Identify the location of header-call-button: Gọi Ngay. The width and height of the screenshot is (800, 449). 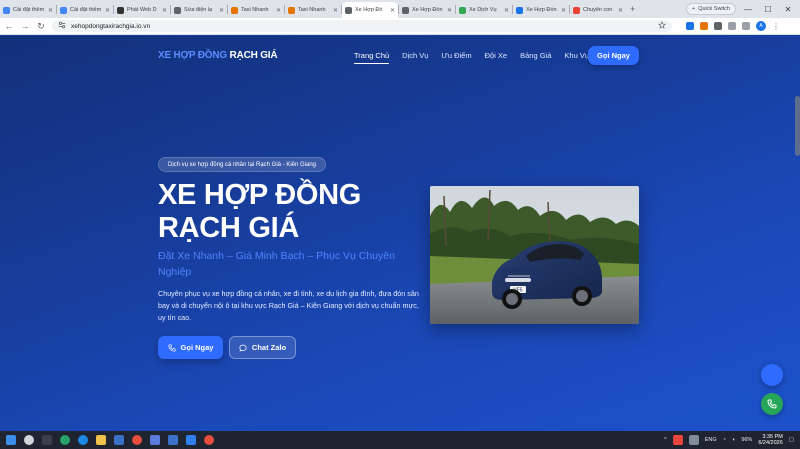
(613, 55).